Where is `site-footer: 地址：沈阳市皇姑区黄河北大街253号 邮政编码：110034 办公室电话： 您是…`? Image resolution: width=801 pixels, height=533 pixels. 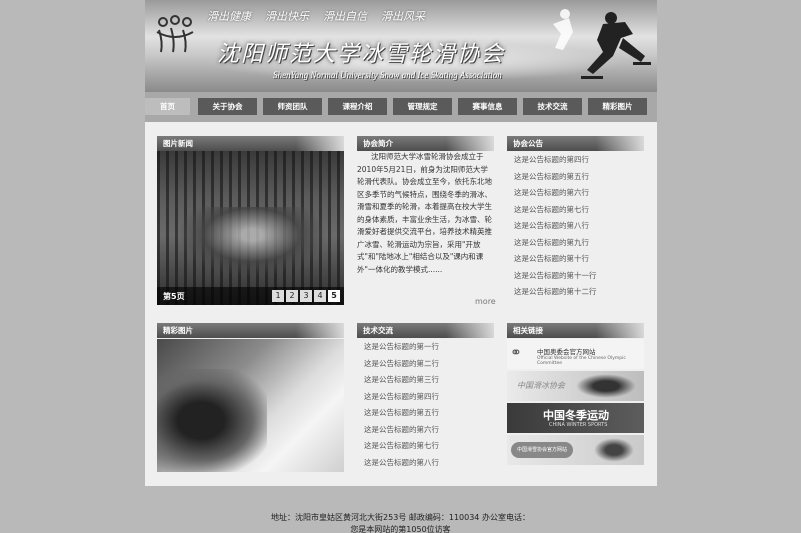
site-footer: 地址：沈阳市皇姑区黄河北大街253号 邮政编码：110034 办公室电话： 您是… is located at coordinates (400, 522).